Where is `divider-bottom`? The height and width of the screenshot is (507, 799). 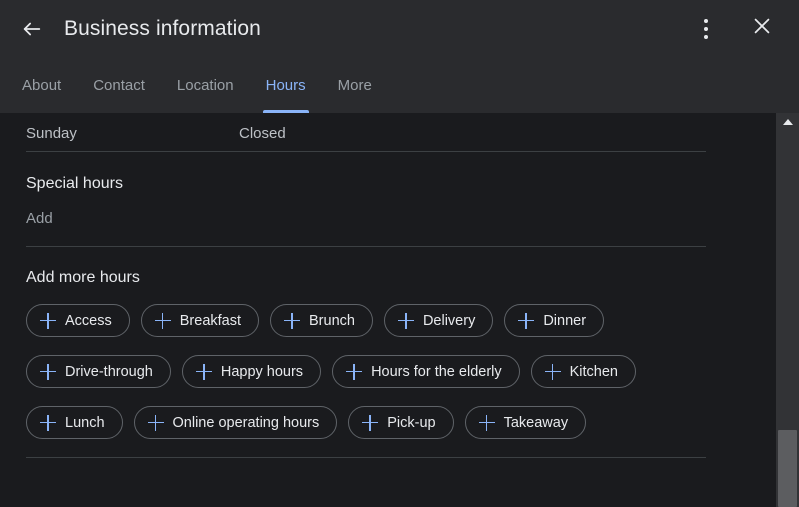
divider-bottom is located at coordinates (366, 457).